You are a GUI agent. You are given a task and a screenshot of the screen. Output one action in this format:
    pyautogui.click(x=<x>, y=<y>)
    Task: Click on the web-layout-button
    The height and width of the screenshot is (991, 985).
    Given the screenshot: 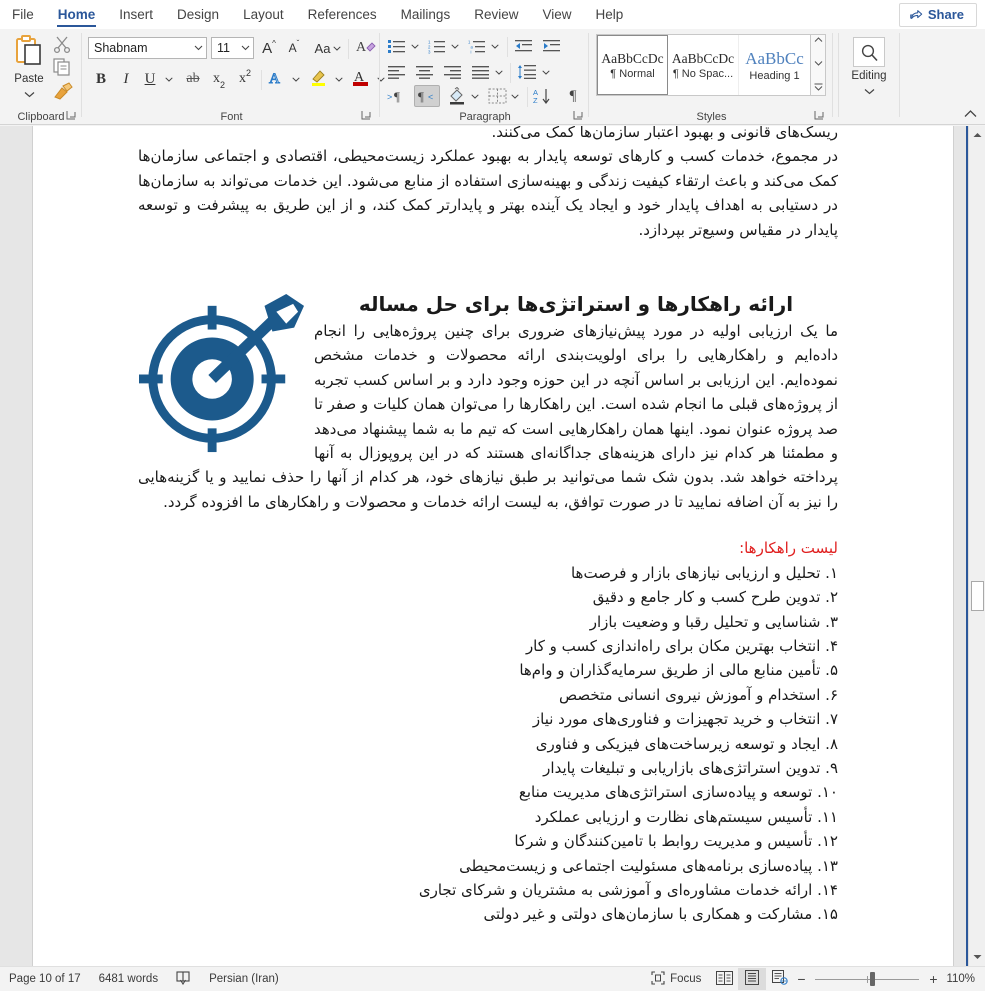 What is the action you would take?
    pyautogui.click(x=780, y=979)
    